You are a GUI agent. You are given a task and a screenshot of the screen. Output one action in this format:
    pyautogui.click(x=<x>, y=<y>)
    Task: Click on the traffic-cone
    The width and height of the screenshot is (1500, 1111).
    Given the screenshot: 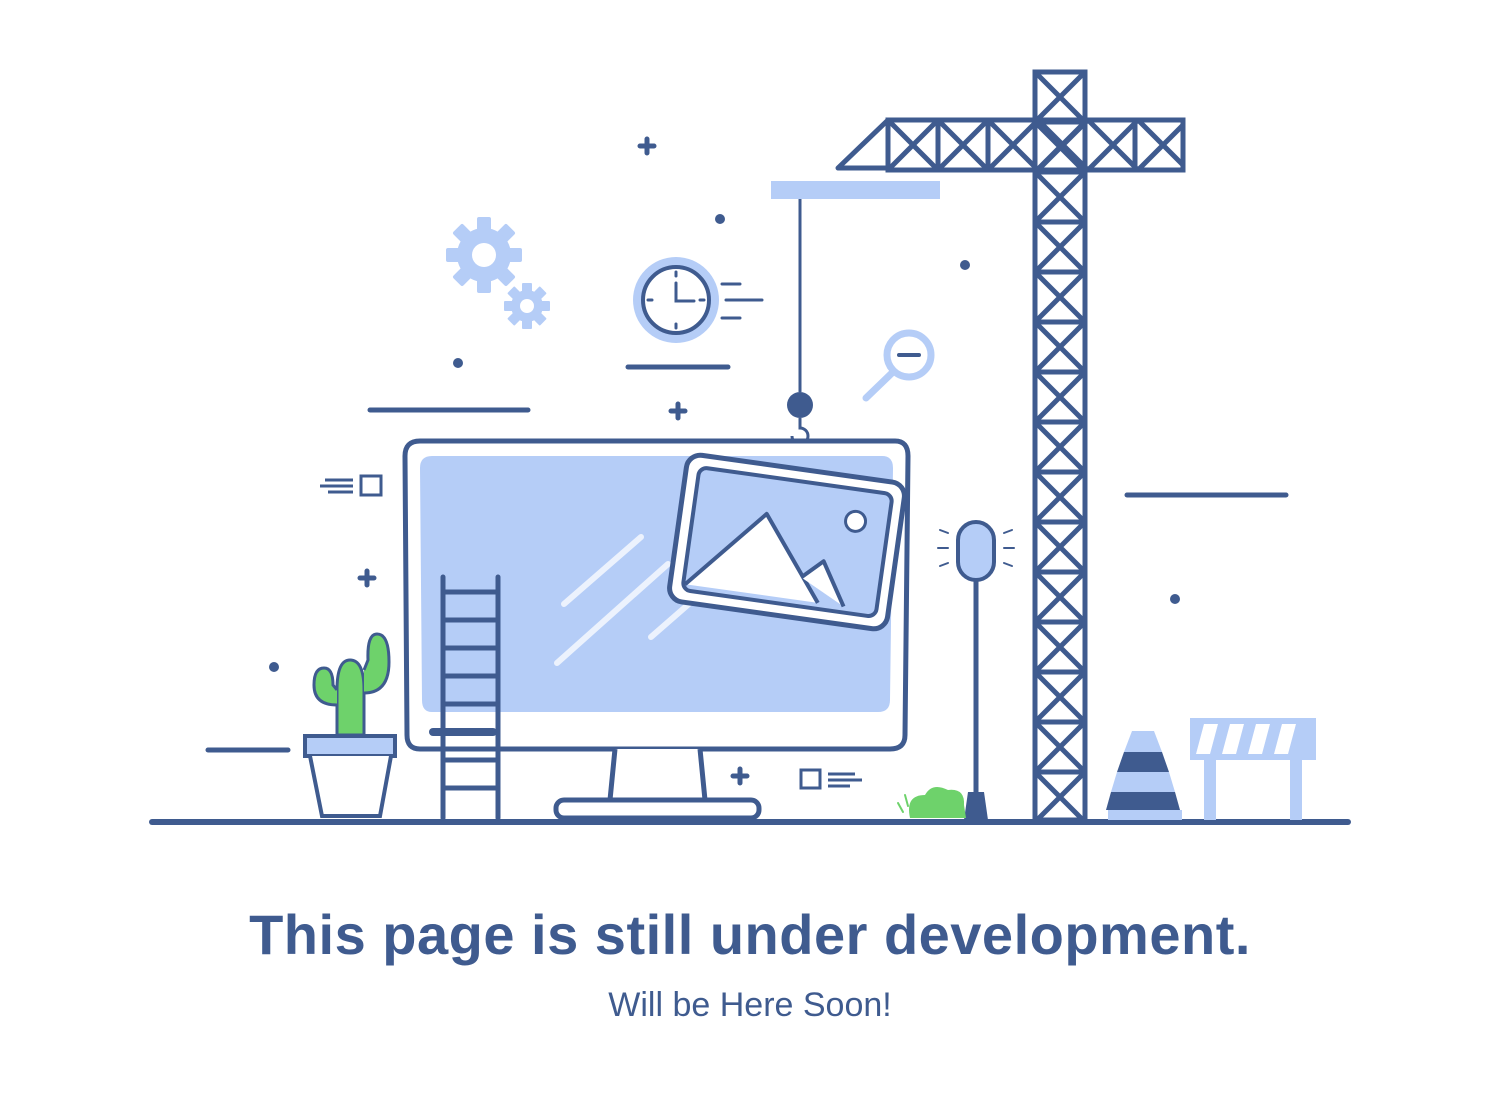 What is the action you would take?
    pyautogui.click(x=1144, y=775)
    